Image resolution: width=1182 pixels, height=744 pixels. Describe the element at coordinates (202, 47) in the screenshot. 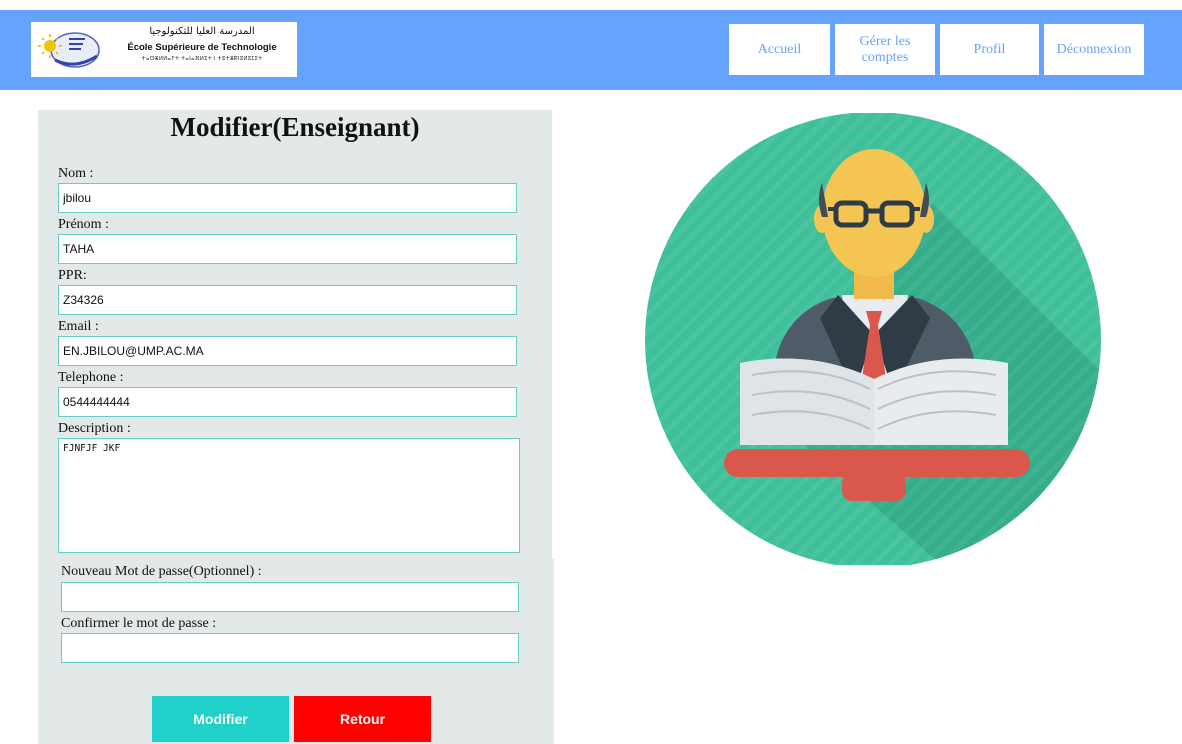

I see `logo-school-name: École Supérieure de Technologie` at that location.